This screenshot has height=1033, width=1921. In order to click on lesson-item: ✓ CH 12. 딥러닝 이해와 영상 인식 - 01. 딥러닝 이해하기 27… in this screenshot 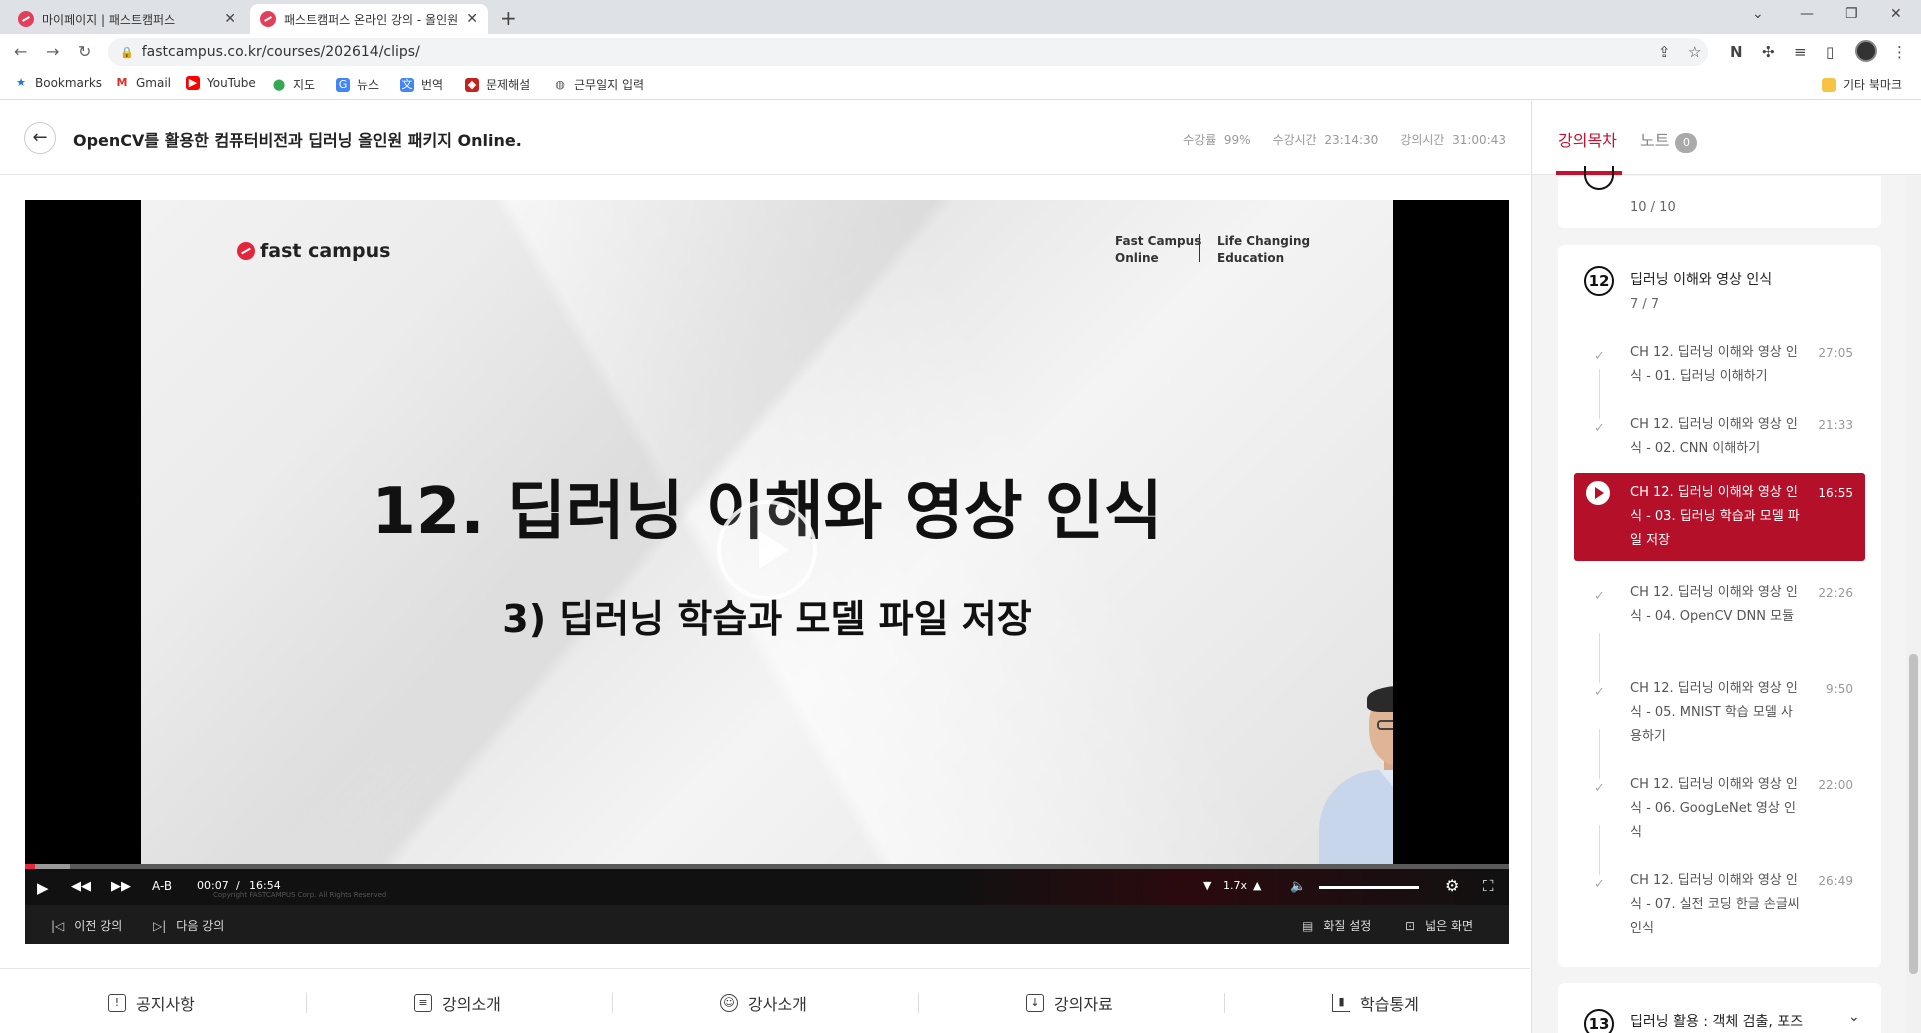, I will do `click(1719, 366)`.